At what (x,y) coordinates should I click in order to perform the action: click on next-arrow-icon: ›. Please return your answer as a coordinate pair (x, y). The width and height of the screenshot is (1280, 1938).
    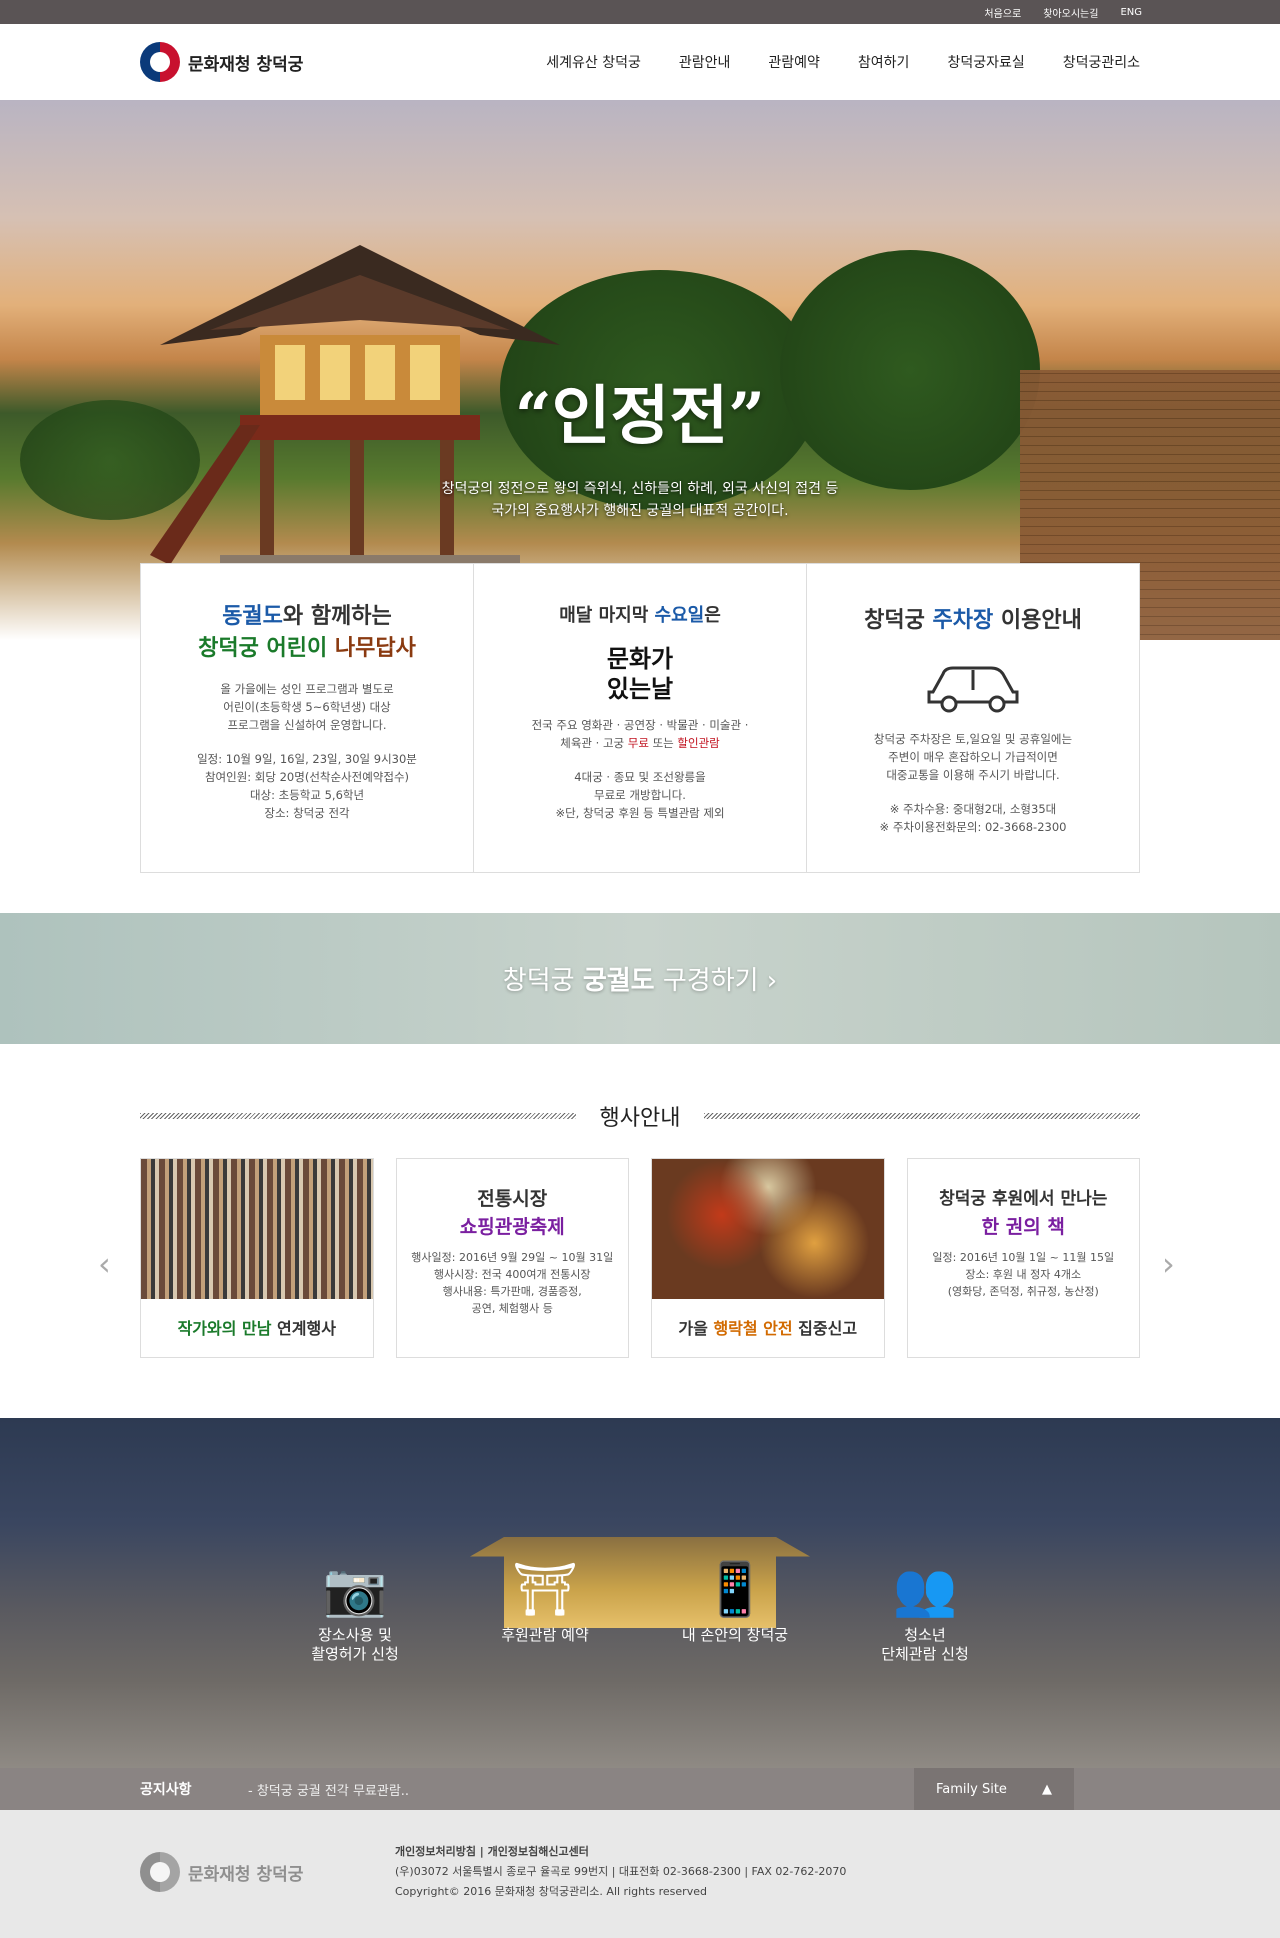
    Looking at the image, I should click on (1168, 1264).